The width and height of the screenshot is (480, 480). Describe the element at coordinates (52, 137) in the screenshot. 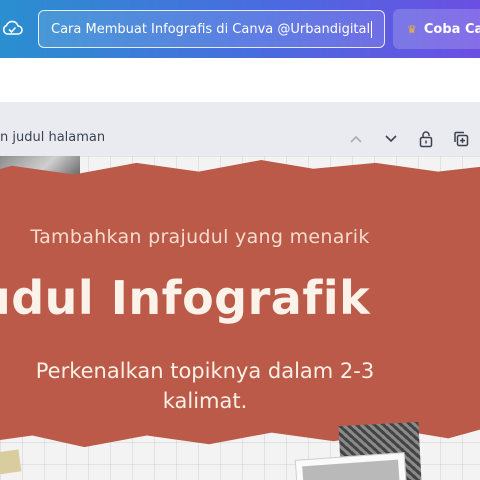

I see `page-title-input: n judul halaman` at that location.